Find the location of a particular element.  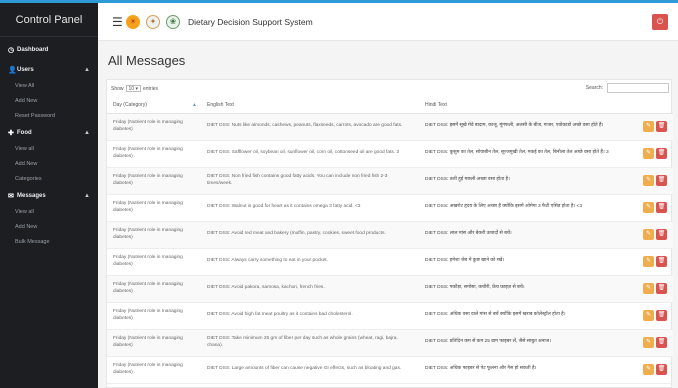

sidebar-subitem-view-all-users: View All is located at coordinates (49, 86).